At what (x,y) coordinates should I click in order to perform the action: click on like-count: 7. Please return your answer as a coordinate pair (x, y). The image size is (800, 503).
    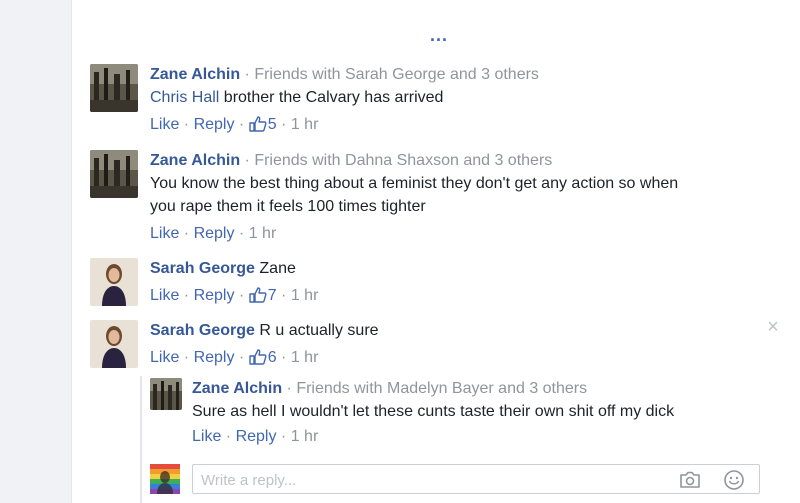
    Looking at the image, I should click on (272, 295).